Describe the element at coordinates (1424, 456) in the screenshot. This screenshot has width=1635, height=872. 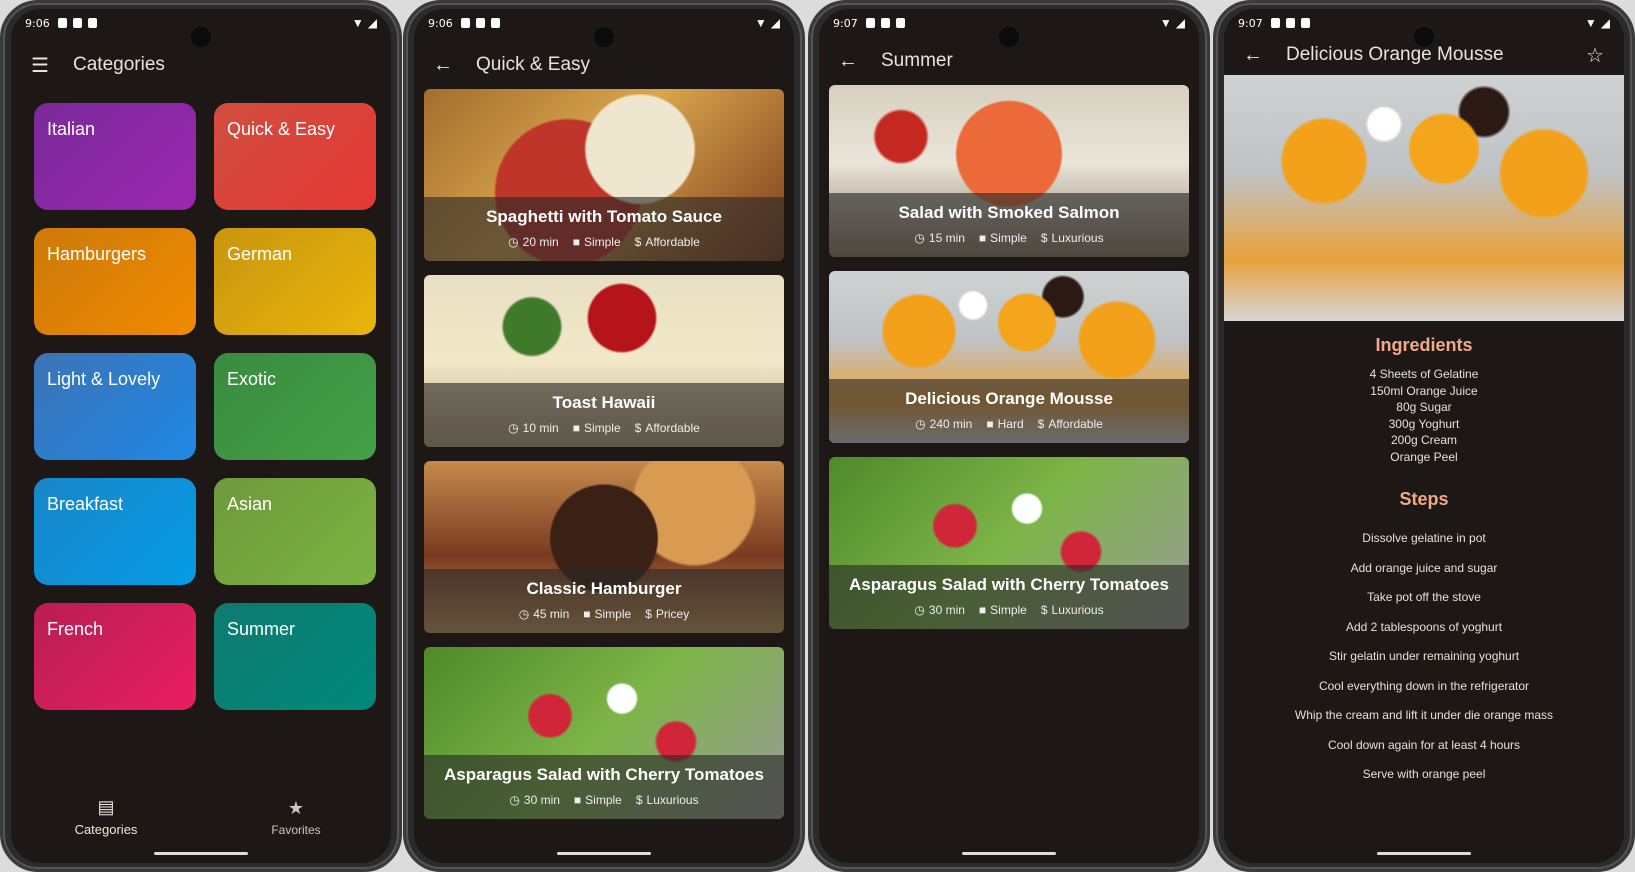
I see `ingredient-item: Orange Peel` at that location.